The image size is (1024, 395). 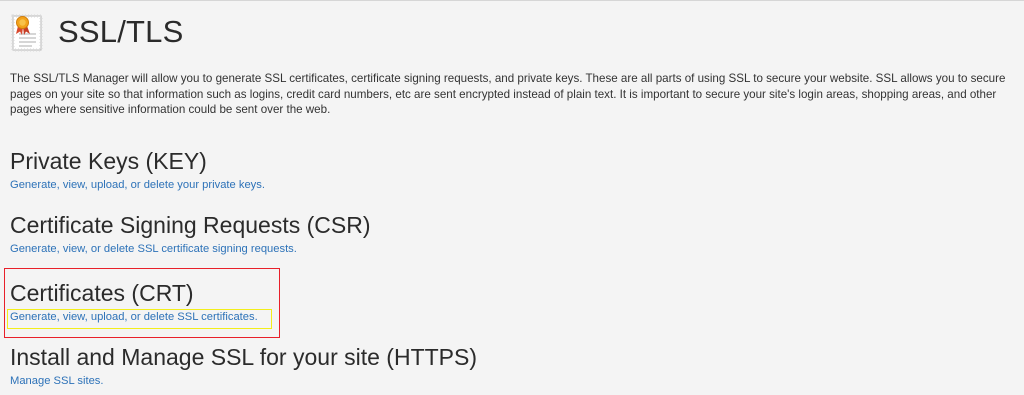 I want to click on page-title: SSL/TLS, so click(x=121, y=31).